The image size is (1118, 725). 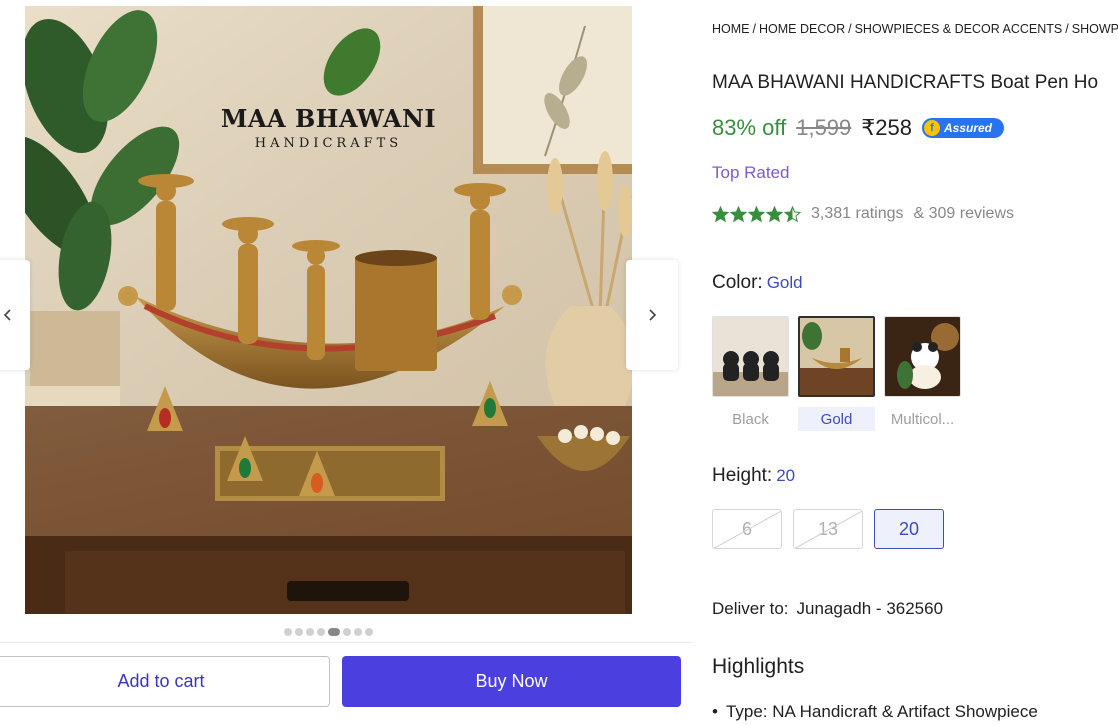 I want to click on discount-percent: 83% off, so click(x=749, y=127).